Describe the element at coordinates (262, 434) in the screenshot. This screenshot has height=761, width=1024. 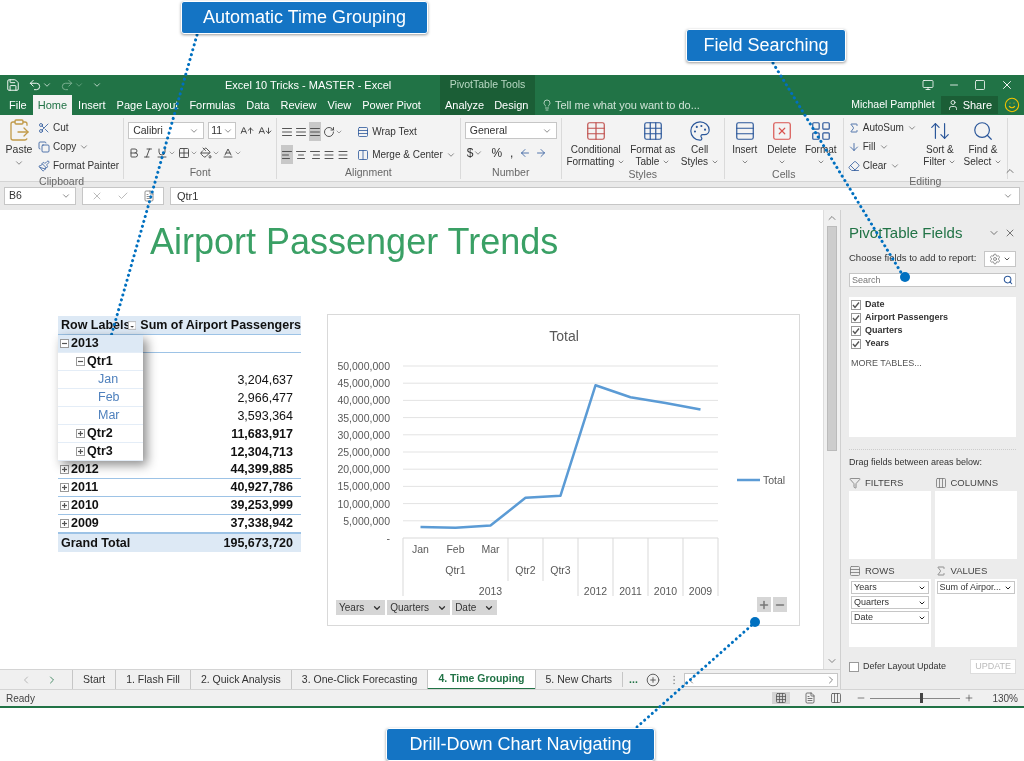
I see `value-cell-text: 11,683,917` at that location.